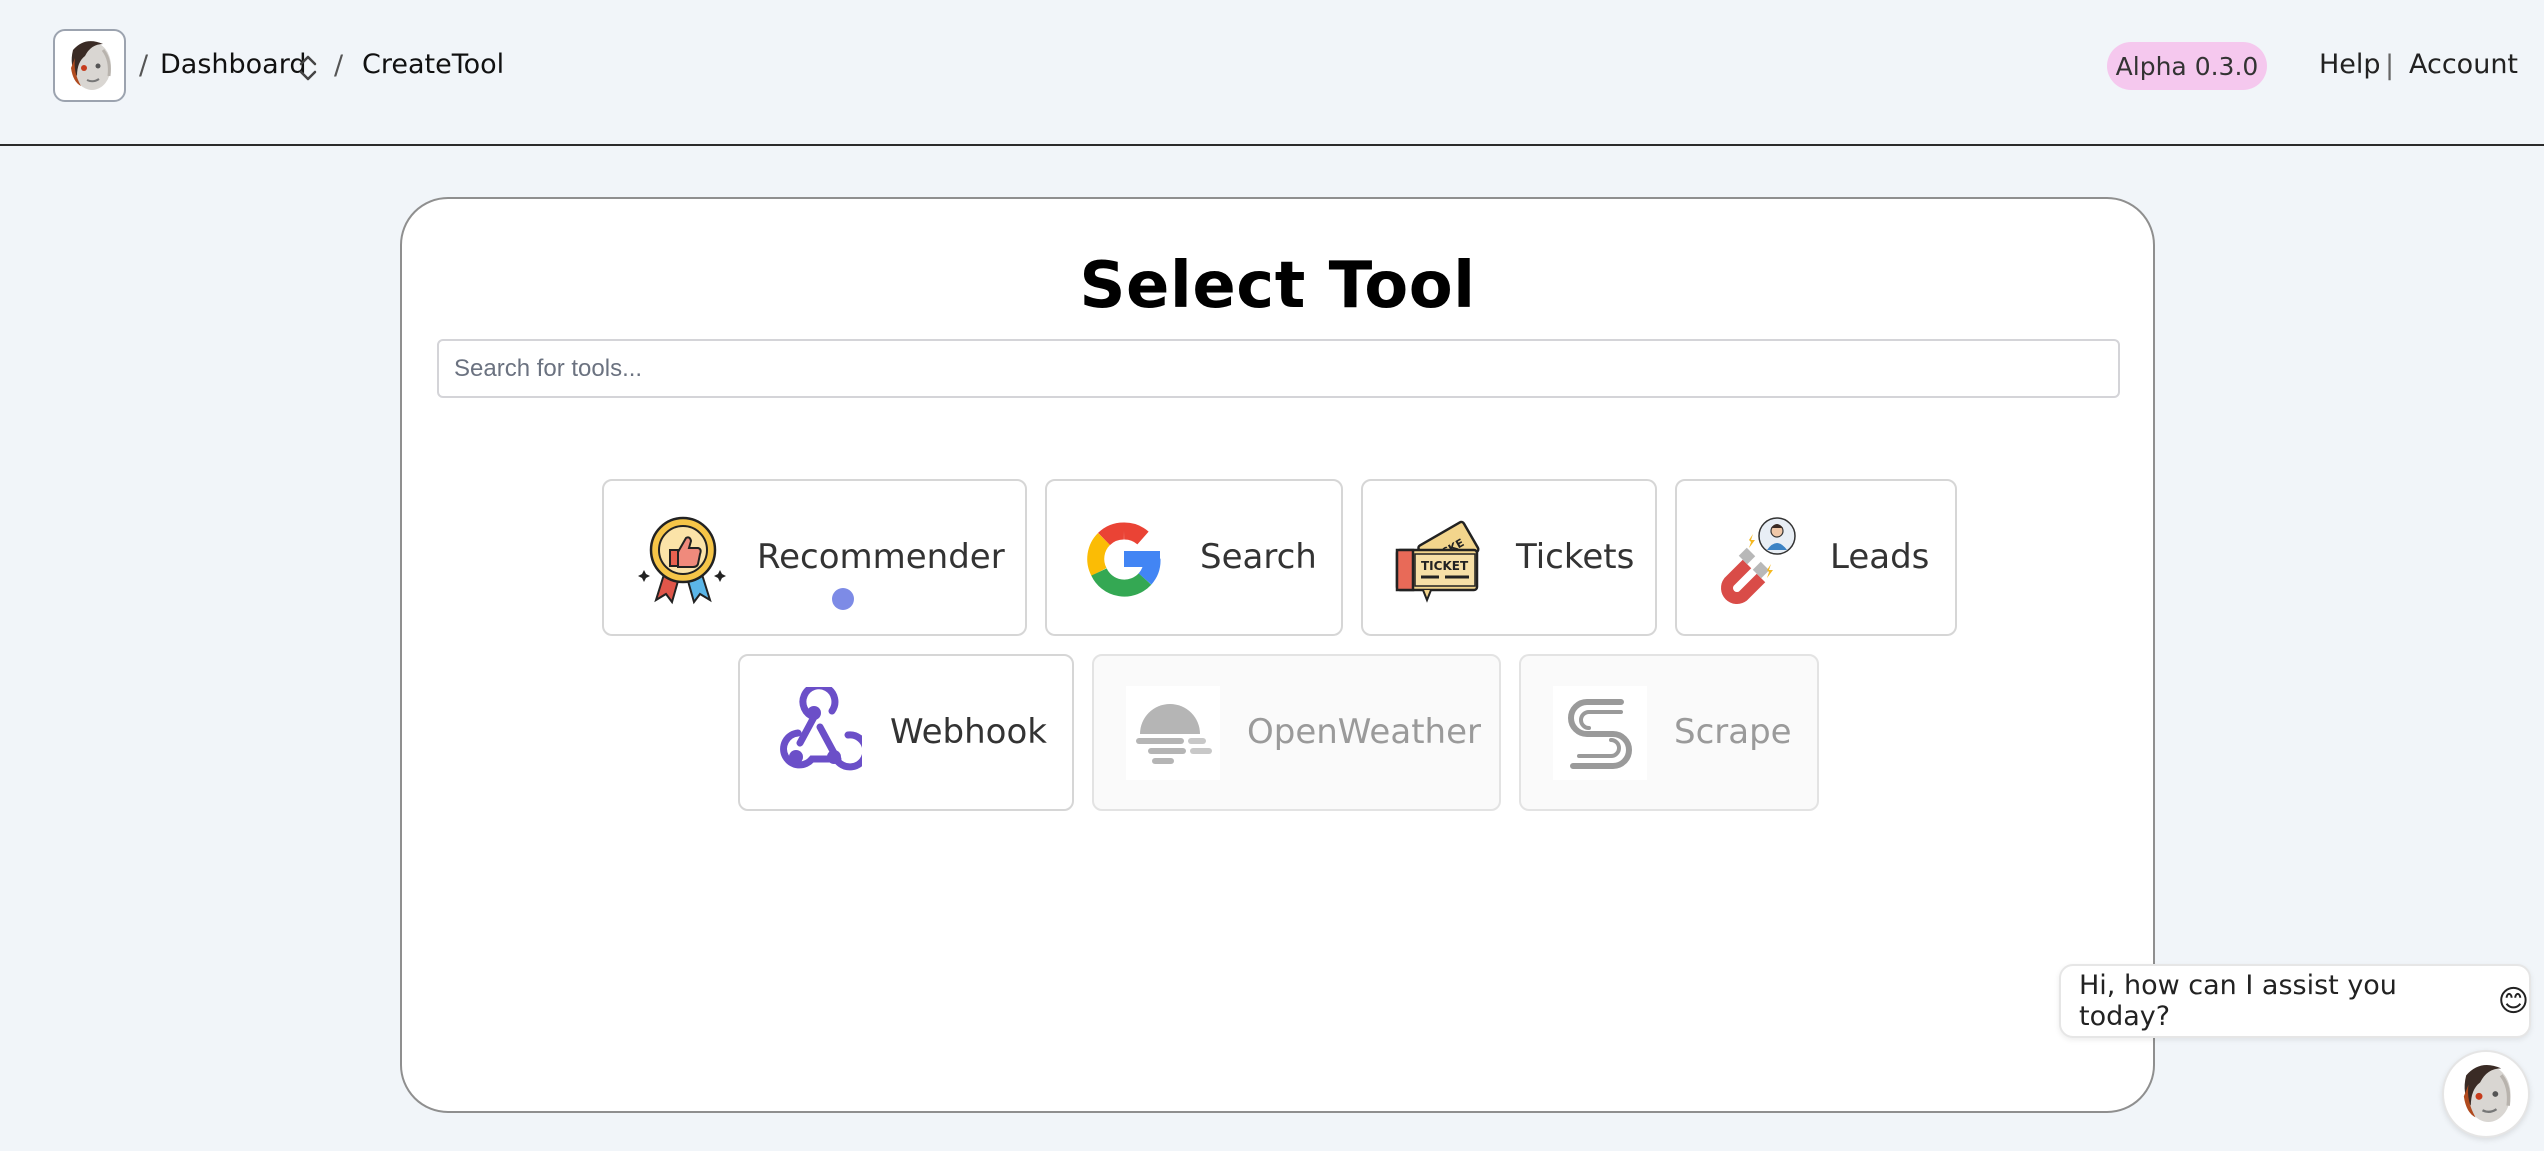  What do you see at coordinates (2513, 1001) in the screenshot?
I see `smile-emoji-icon: 😊` at bounding box center [2513, 1001].